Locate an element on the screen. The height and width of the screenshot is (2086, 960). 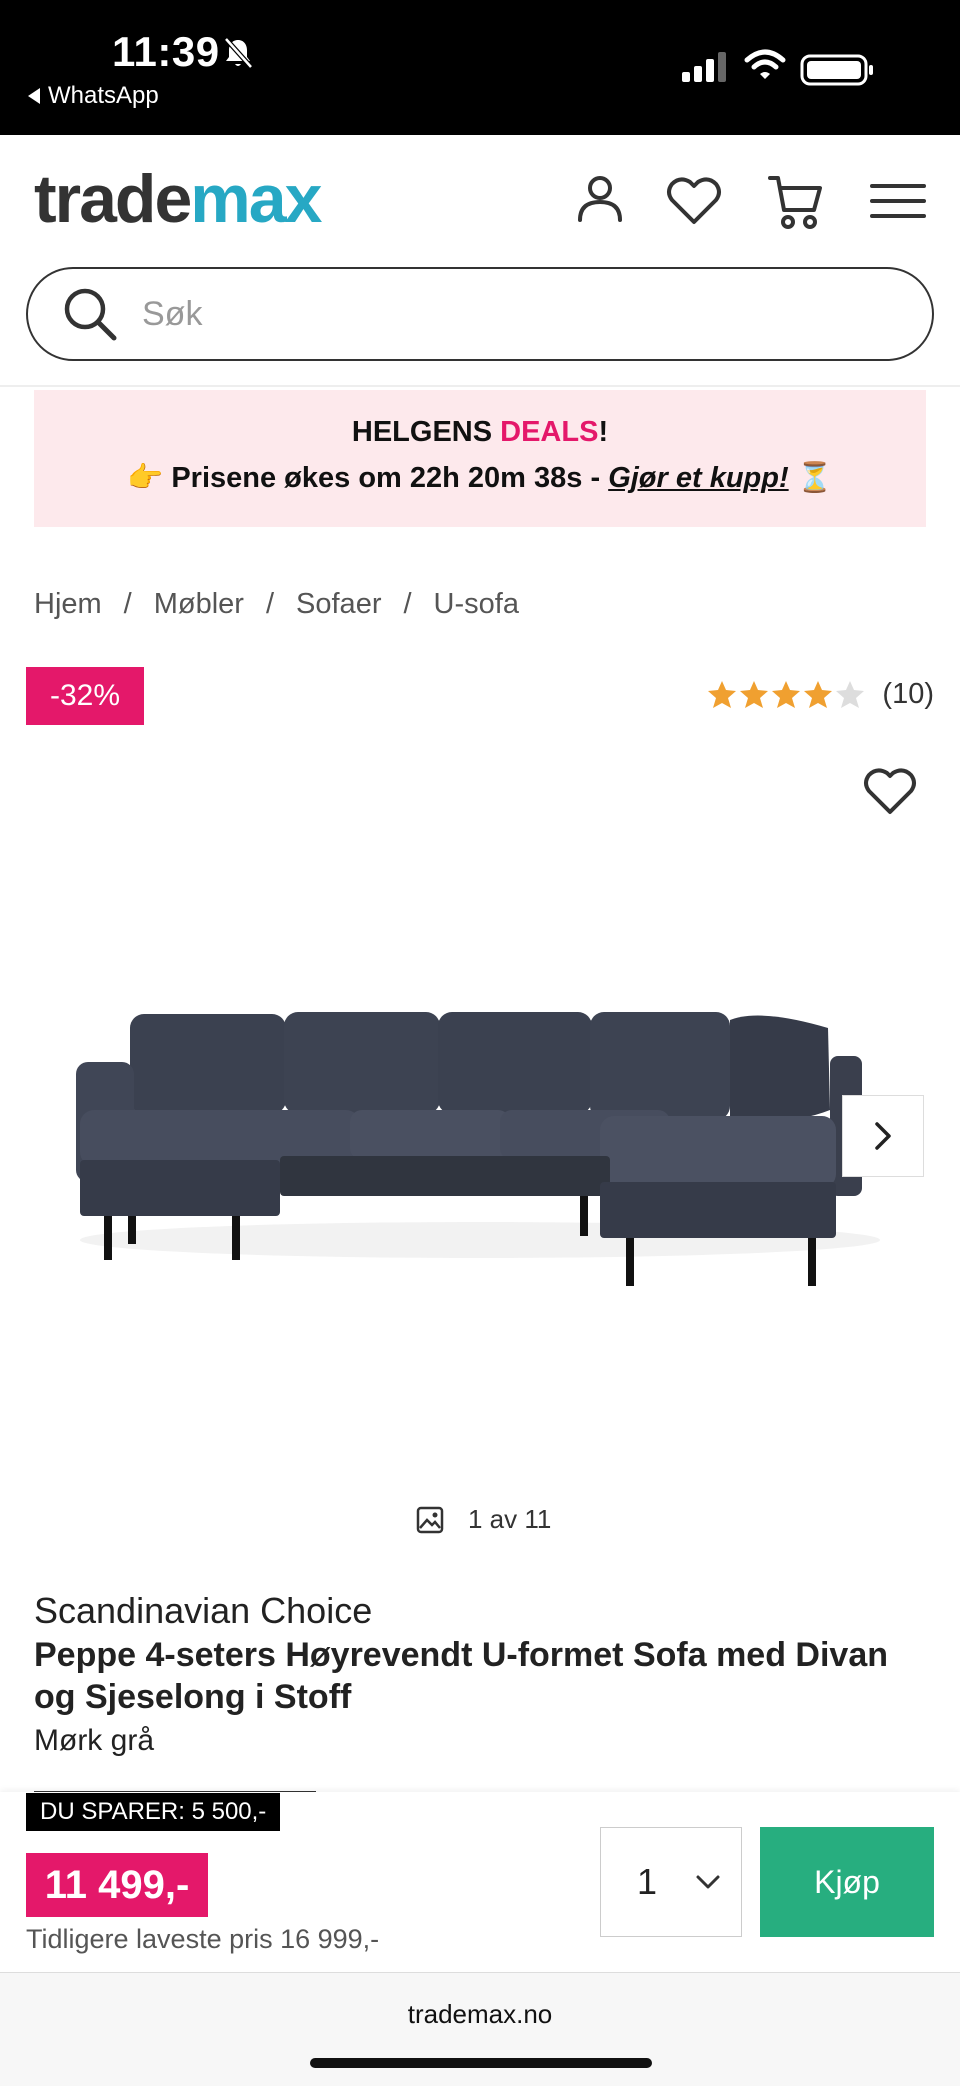
rating-stars-icon is located at coordinates (786, 694).